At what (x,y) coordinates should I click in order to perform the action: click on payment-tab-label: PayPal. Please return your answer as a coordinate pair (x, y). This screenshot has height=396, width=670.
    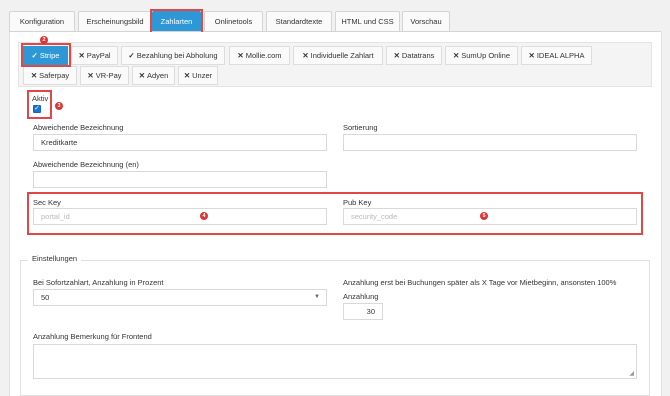
    Looking at the image, I should click on (98, 55).